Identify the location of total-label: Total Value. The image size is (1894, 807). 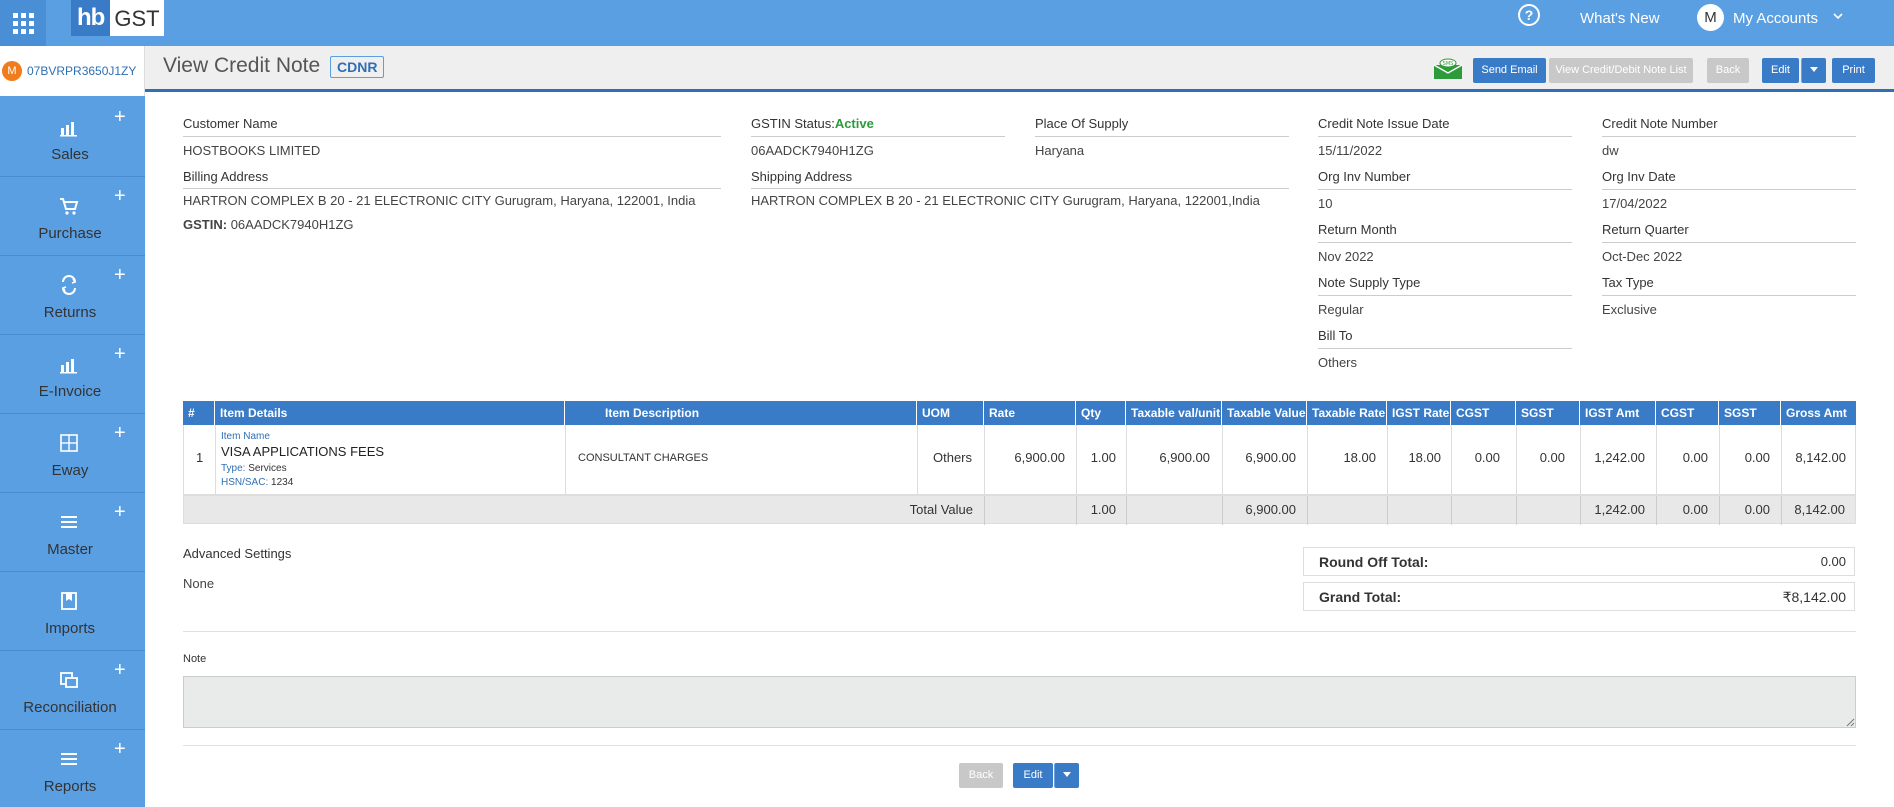
(941, 509).